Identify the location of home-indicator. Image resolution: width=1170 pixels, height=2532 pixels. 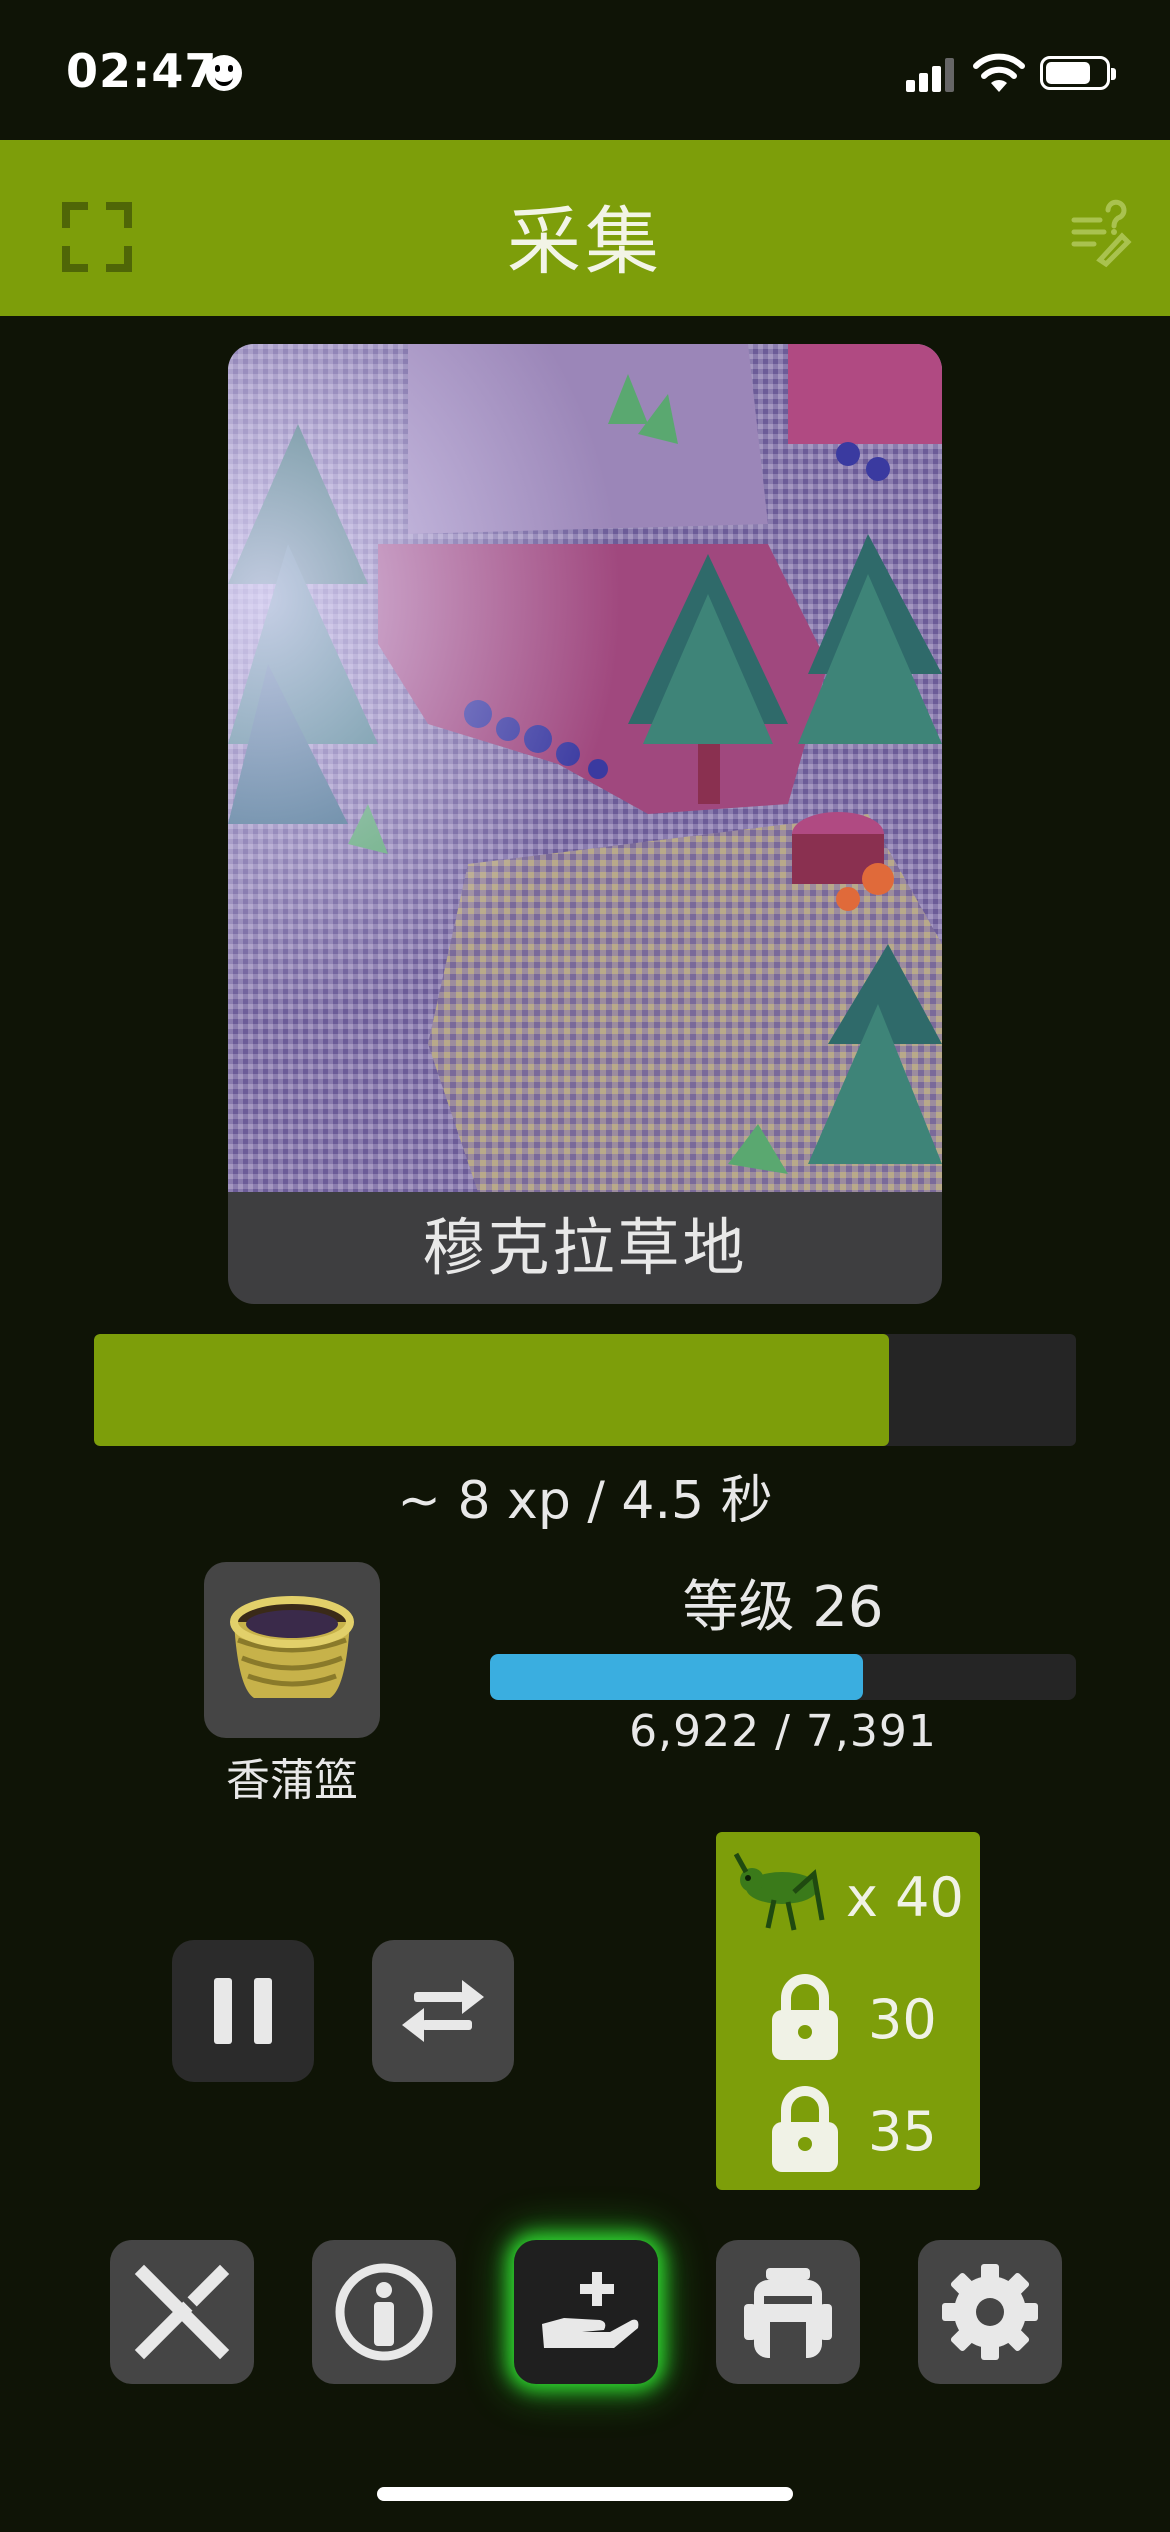
(585, 2494).